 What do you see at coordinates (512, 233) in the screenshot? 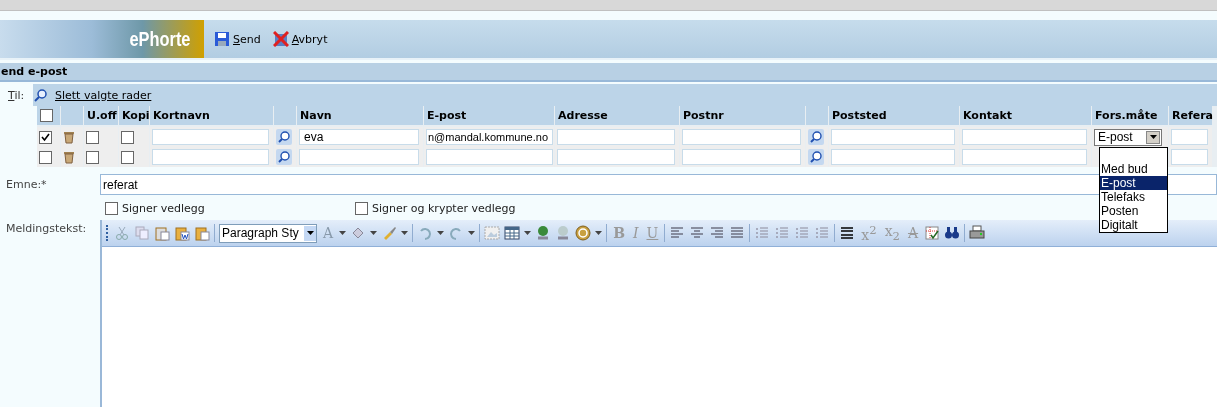
I see `table-icon` at bounding box center [512, 233].